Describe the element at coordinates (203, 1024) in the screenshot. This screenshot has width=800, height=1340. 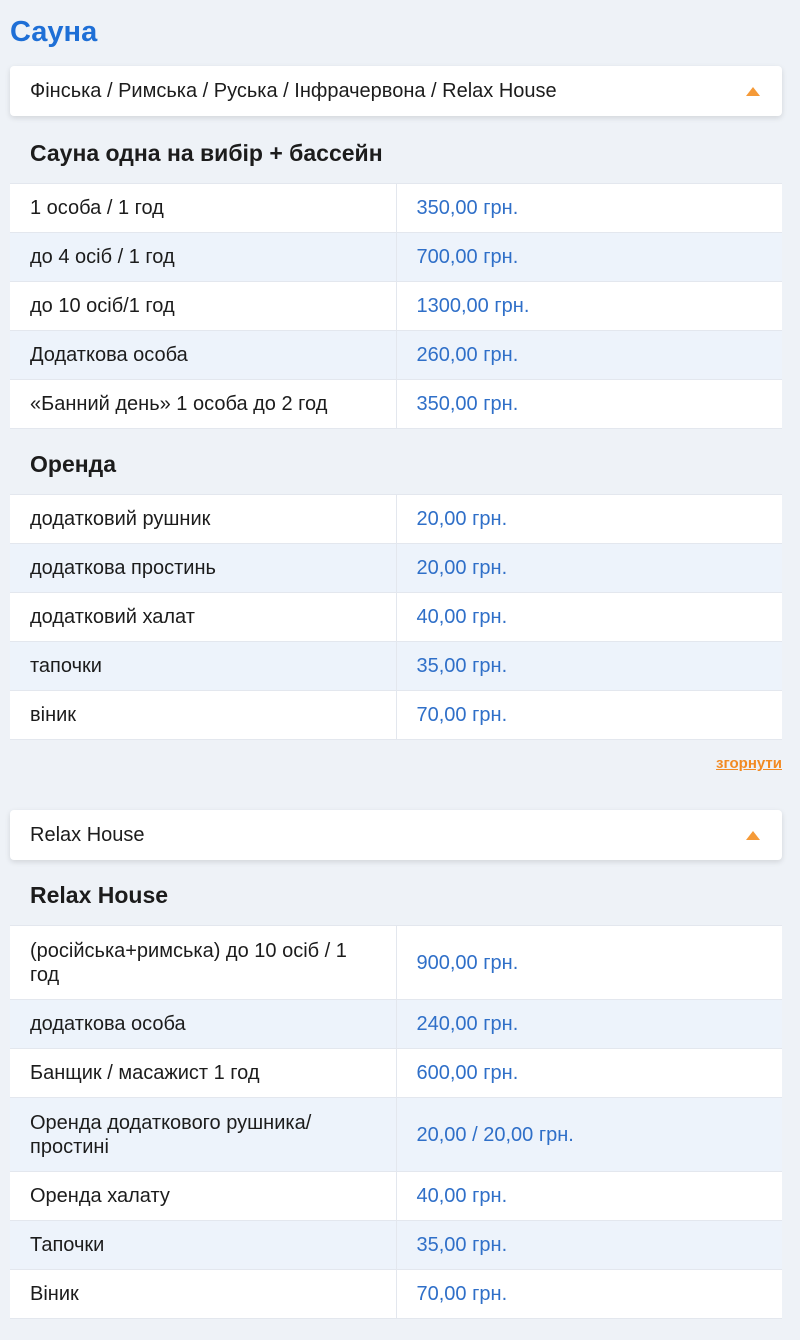
I see `service-name: додаткова особа` at that location.